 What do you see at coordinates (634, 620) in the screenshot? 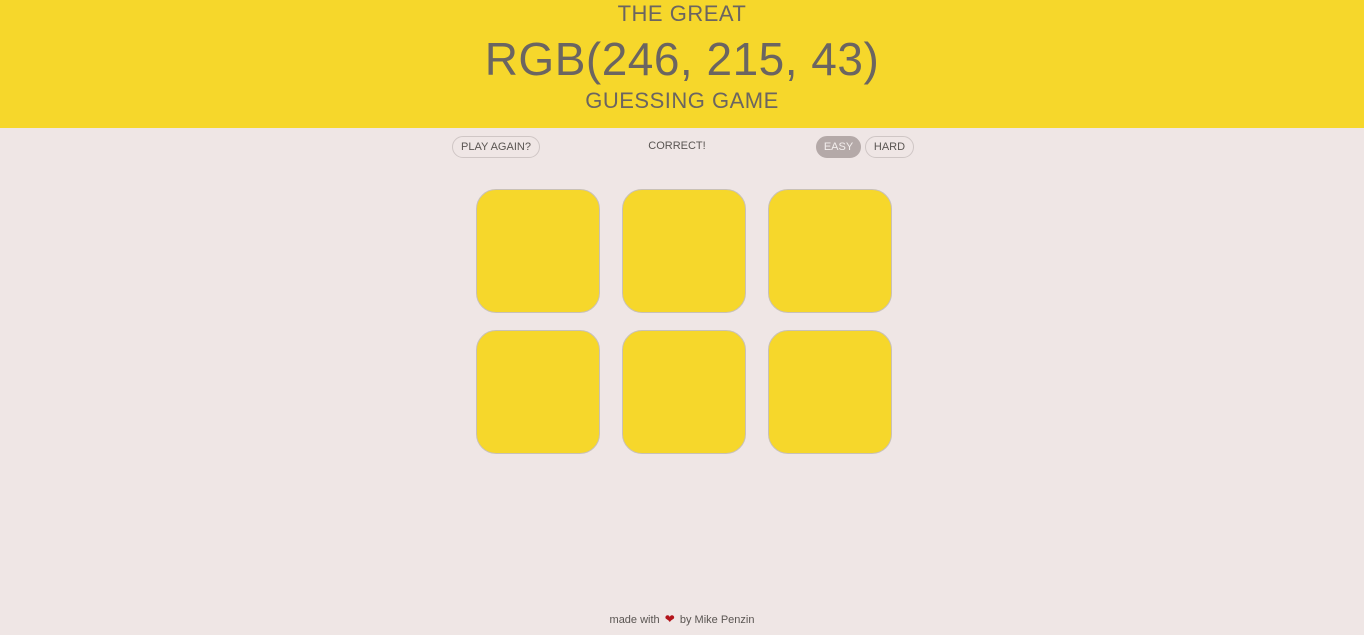
I see `footer-prefix: made with` at bounding box center [634, 620].